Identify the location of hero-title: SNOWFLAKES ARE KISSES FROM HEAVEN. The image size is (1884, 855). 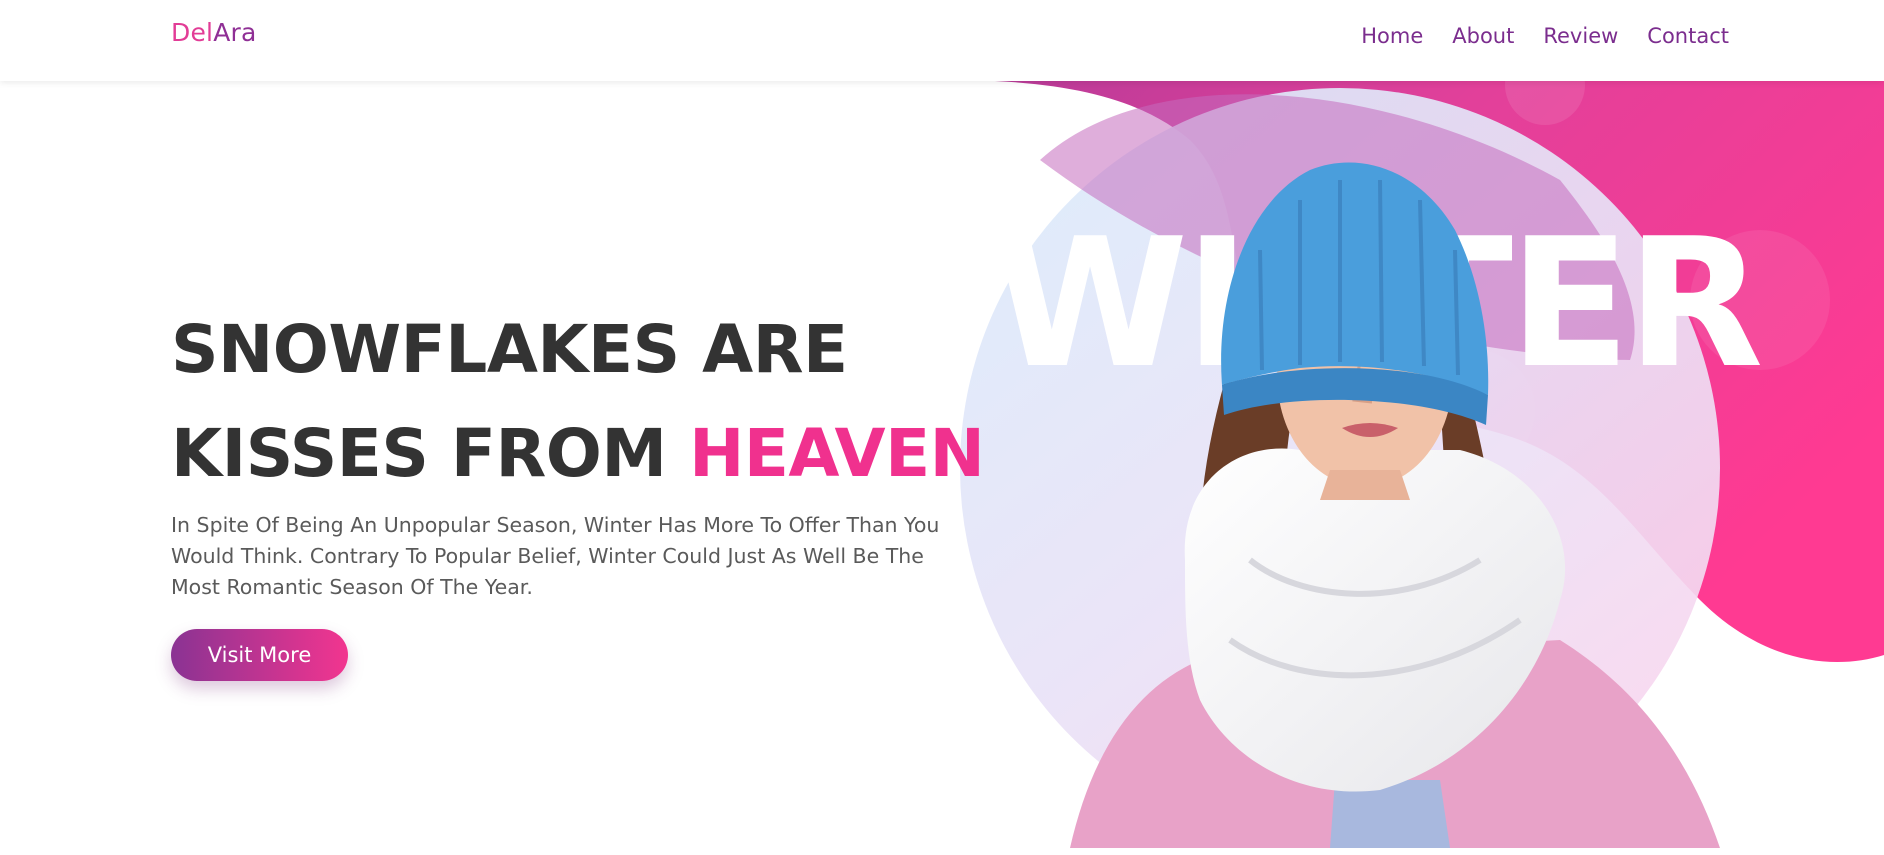
(578, 402).